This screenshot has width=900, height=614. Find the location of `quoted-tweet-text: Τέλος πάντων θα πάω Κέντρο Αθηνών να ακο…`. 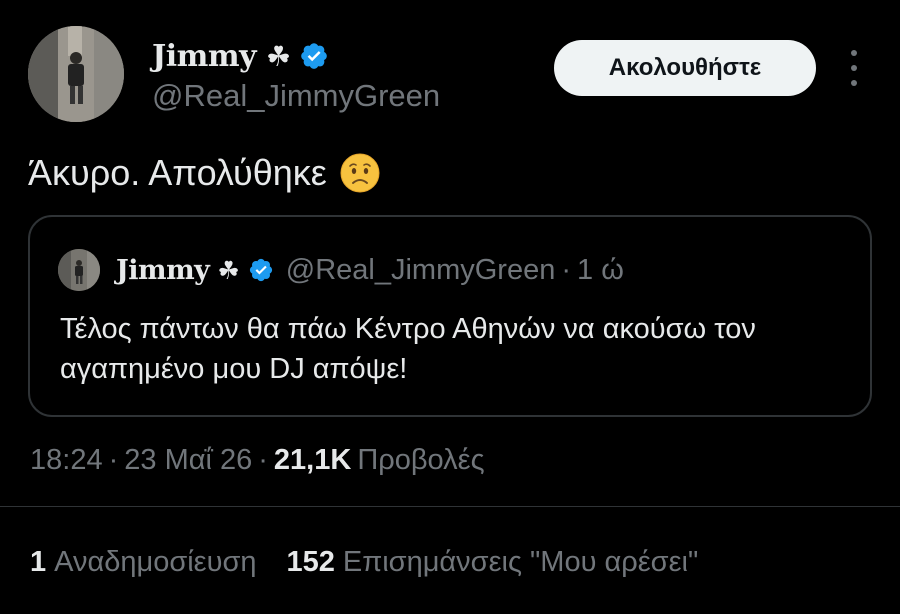

quoted-tweet-text: Τέλος πάντων θα πάω Κέντρο Αθηνών να ακο… is located at coordinates (408, 349).